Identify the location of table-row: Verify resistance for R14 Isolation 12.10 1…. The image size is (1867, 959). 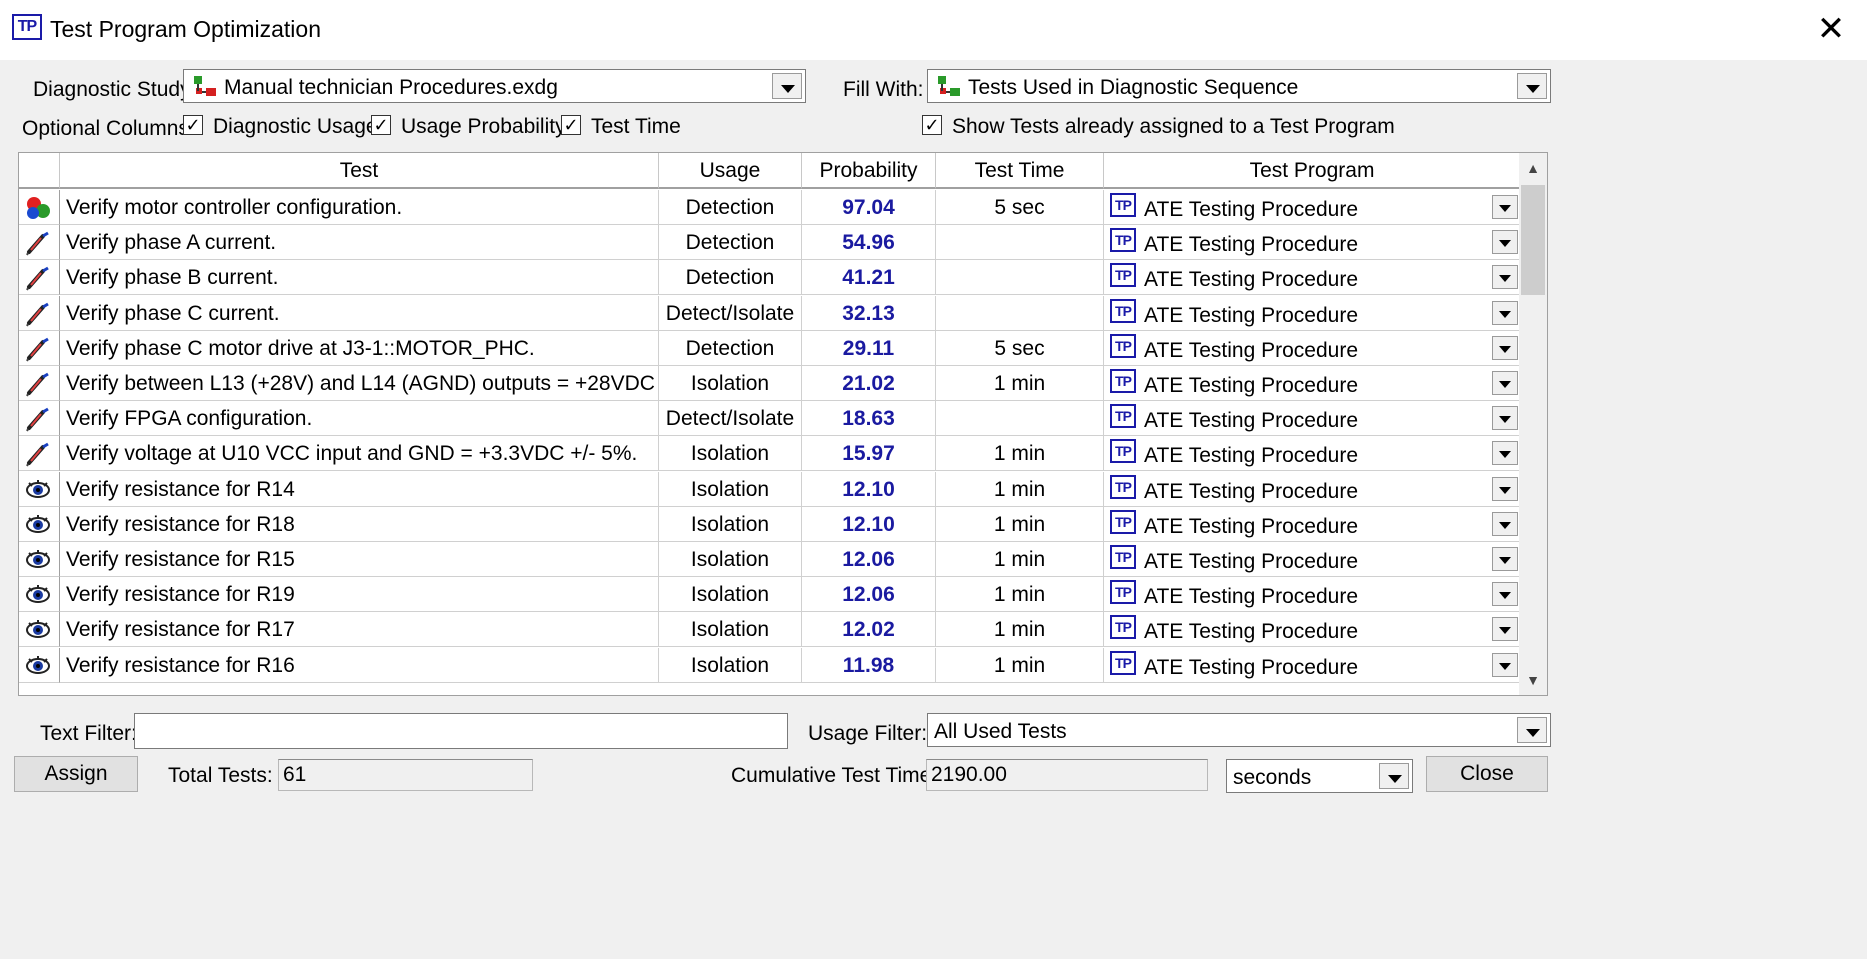
(770, 489).